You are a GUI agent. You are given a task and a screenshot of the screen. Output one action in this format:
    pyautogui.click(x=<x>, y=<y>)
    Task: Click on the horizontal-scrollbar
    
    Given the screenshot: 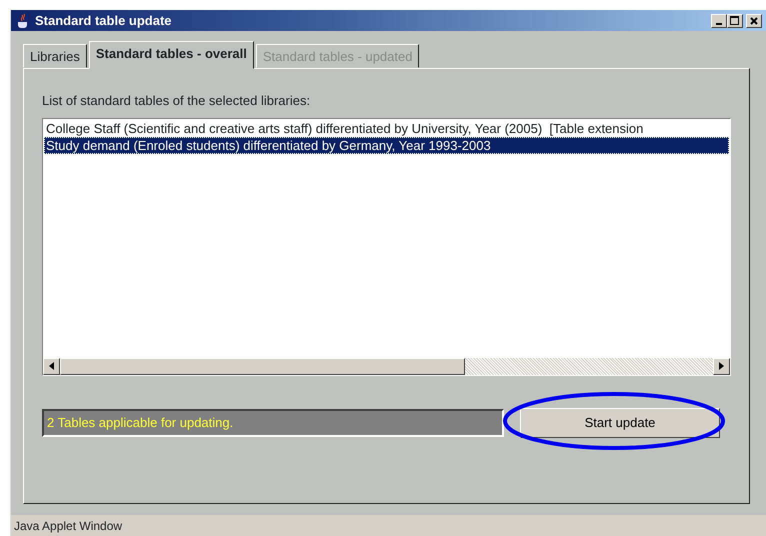 What is the action you would take?
    pyautogui.click(x=386, y=366)
    